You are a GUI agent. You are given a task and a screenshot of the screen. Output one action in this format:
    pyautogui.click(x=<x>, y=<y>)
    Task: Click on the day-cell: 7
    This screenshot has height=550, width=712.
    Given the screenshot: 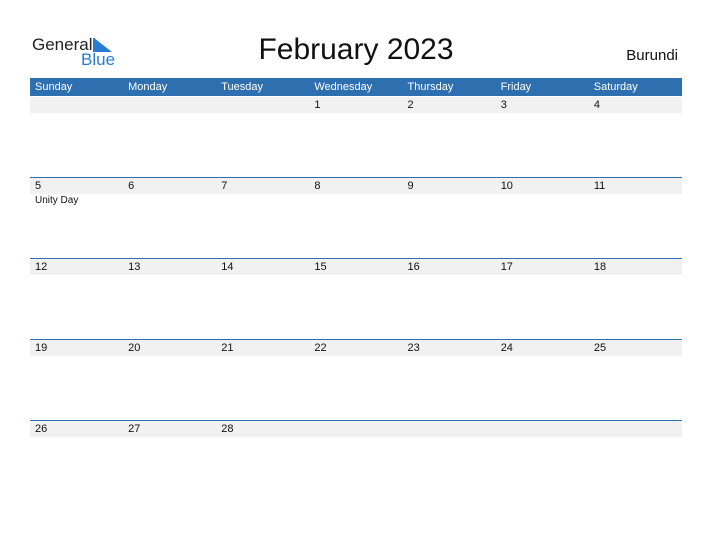 What is the action you would take?
    pyautogui.click(x=262, y=218)
    